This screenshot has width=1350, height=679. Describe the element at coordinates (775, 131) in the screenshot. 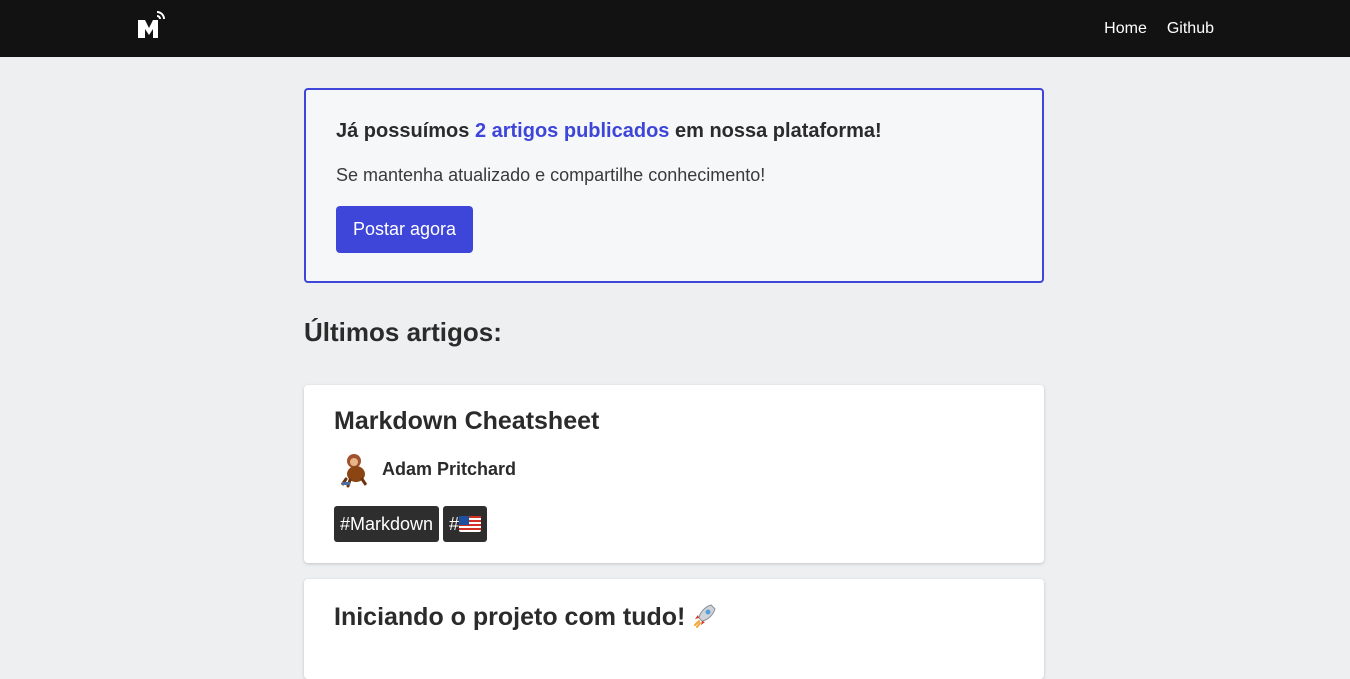

I see `hero-title-end: em nossa plataforma!` at that location.